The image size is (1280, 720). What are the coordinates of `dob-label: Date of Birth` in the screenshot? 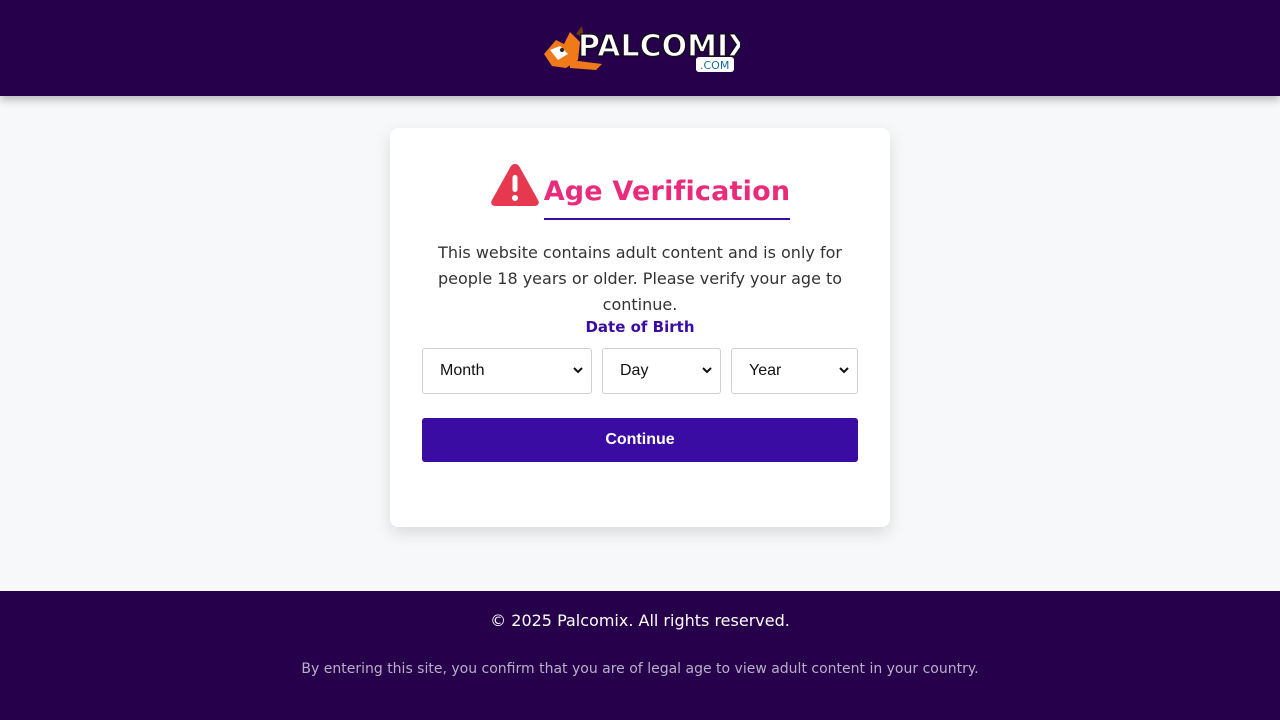 It's located at (640, 327).